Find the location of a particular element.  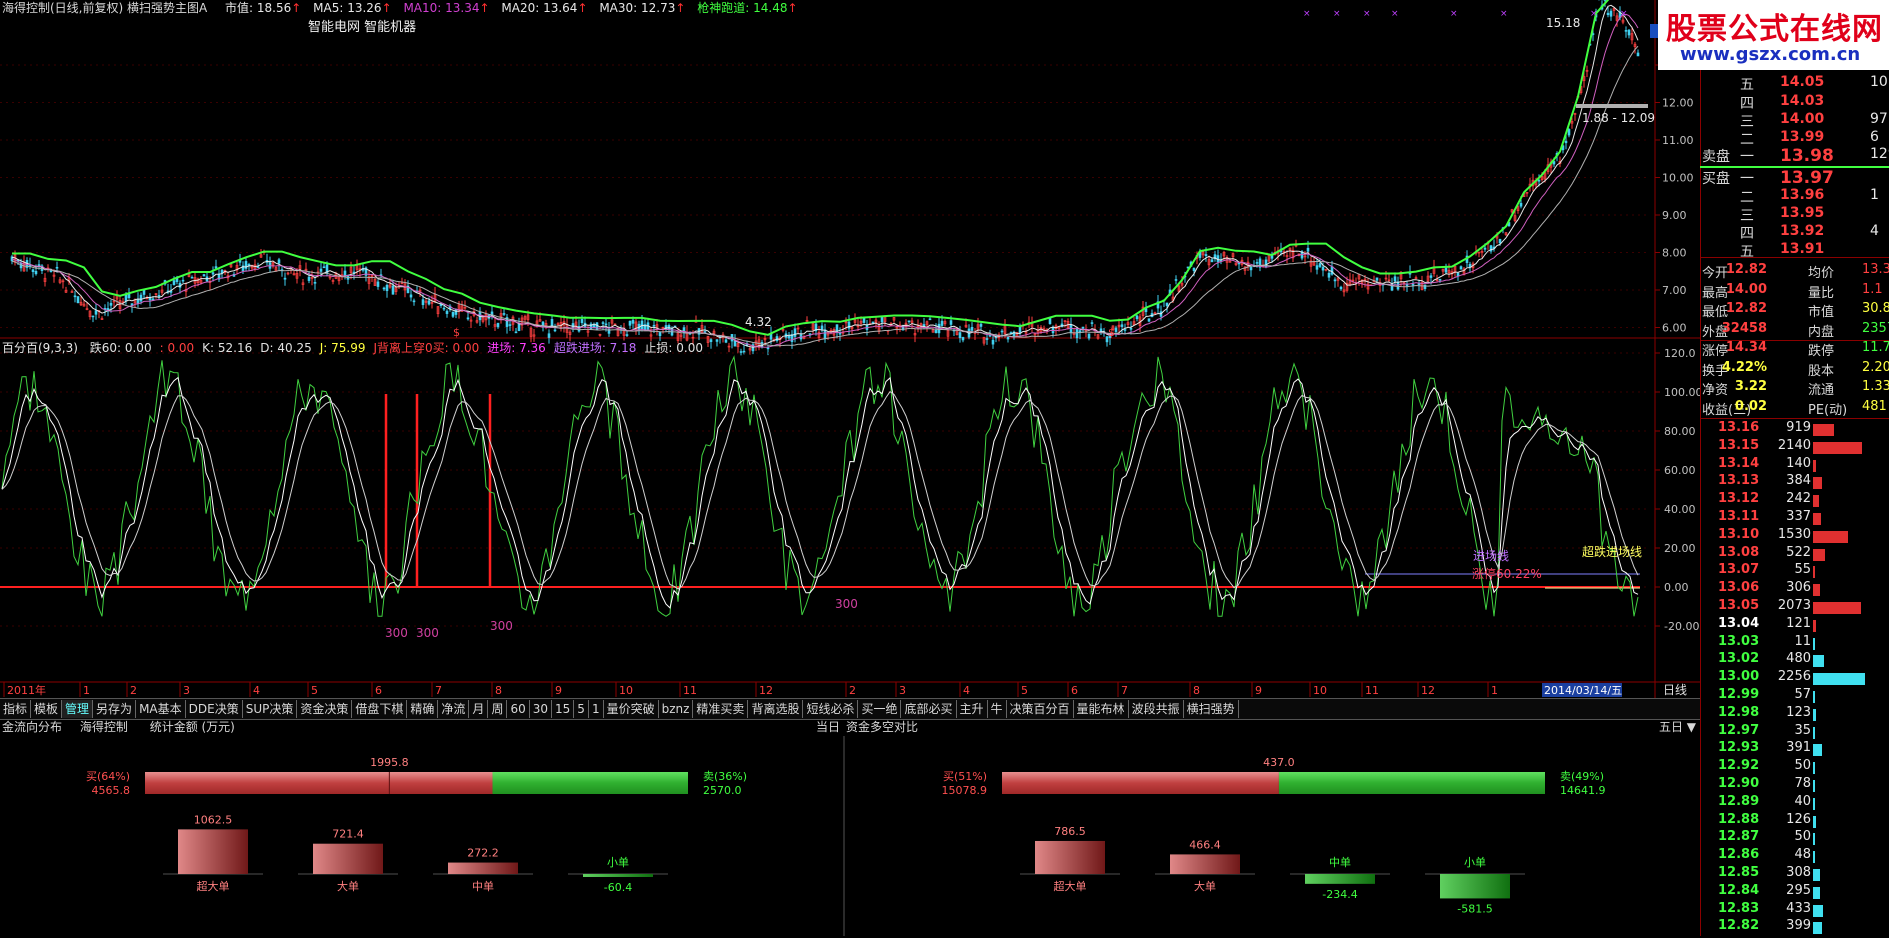

toolbar-button: 30 is located at coordinates (541, 709).